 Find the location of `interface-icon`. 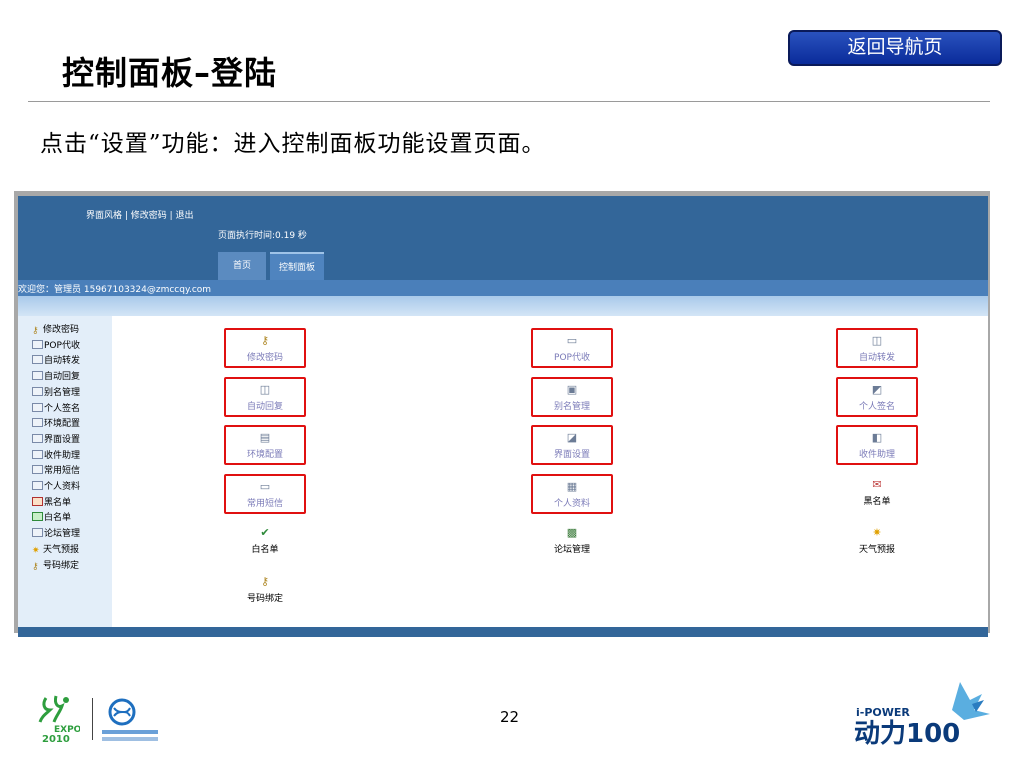

interface-icon is located at coordinates (37, 438).